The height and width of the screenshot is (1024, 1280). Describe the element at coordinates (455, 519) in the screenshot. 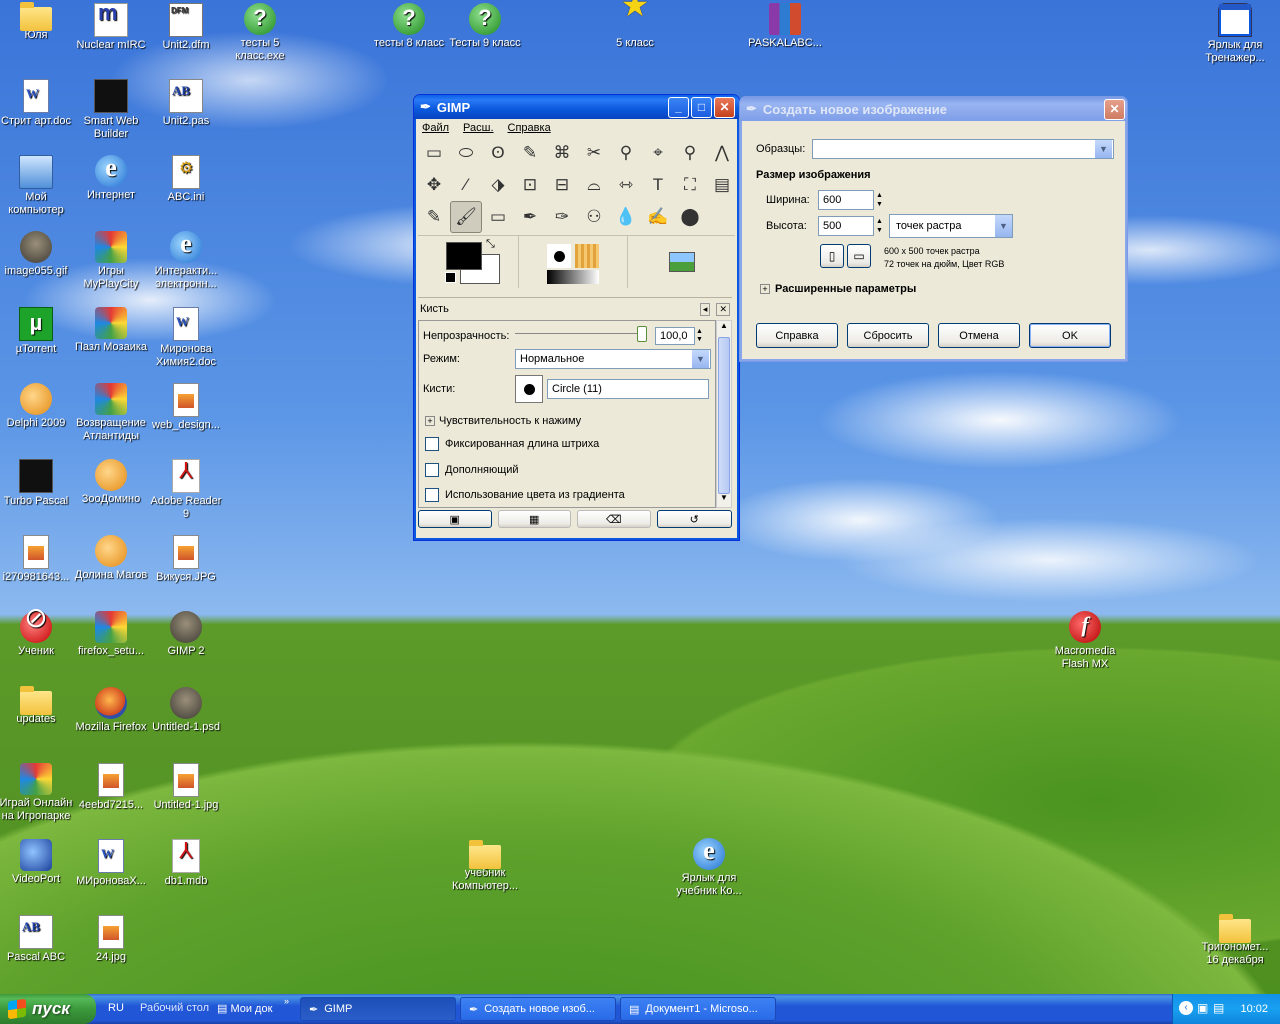

I see `save-options-button: ▣` at that location.